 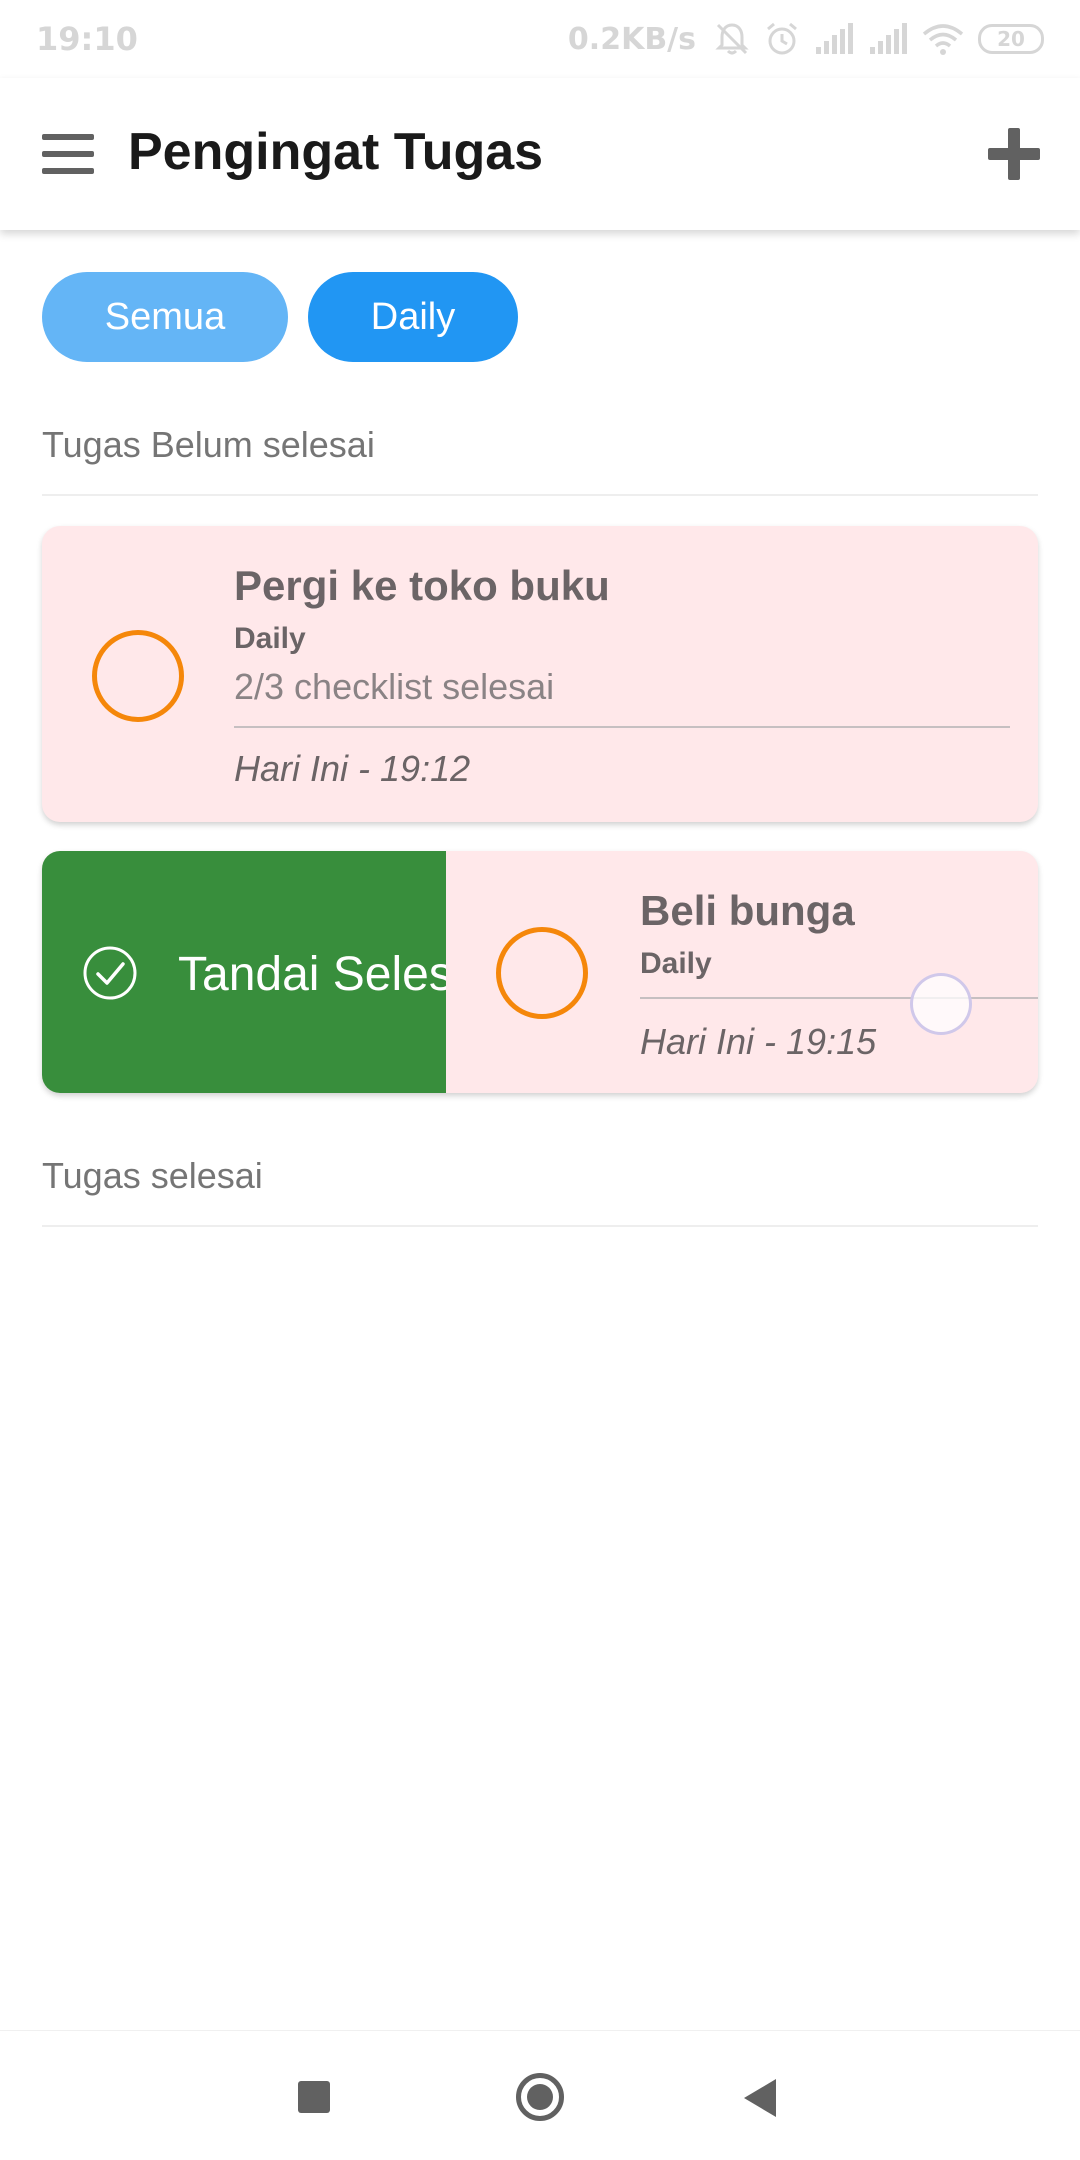 I want to click on app-bar: Pengingat Tugas, so click(x=540, y=154).